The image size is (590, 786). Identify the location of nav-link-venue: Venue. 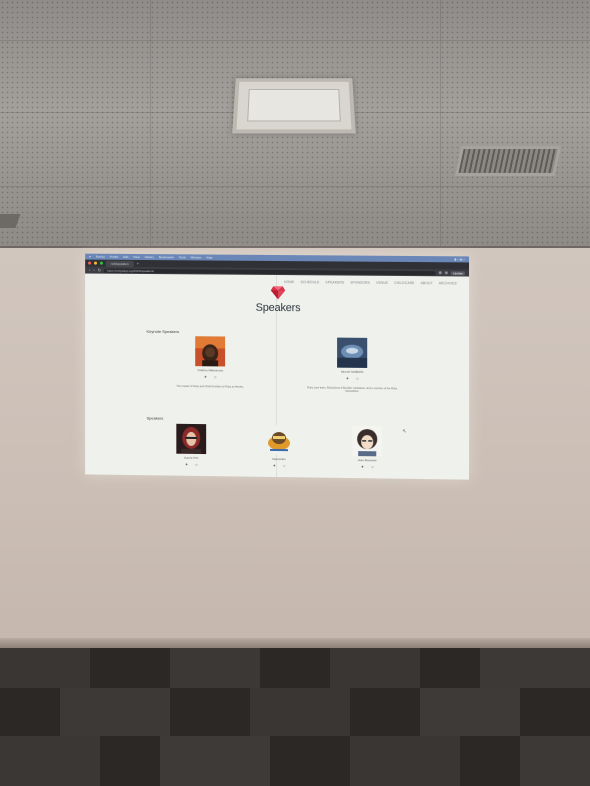
(382, 283).